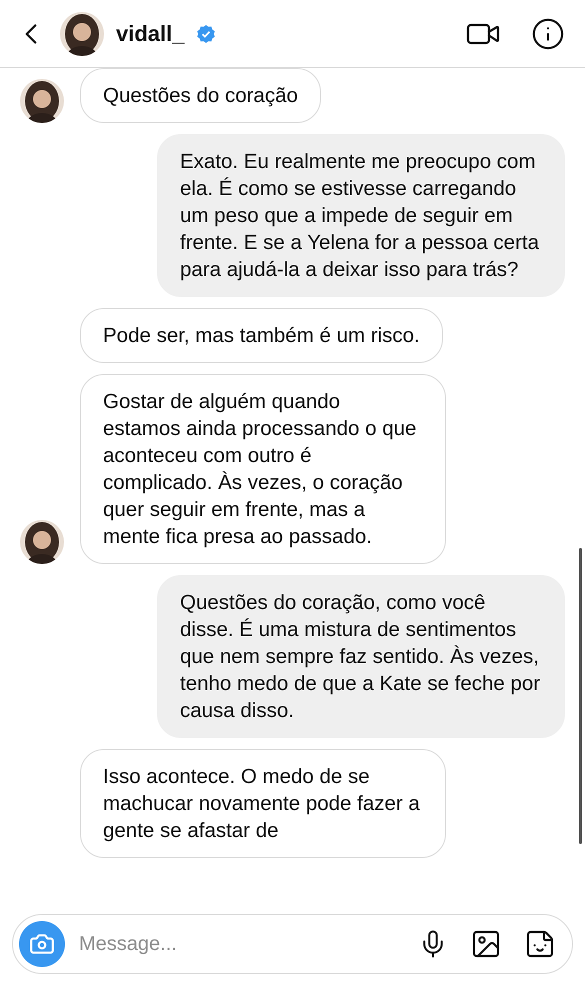 The width and height of the screenshot is (585, 1000). What do you see at coordinates (261, 335) in the screenshot?
I see `message-bubble: Pode ser, mas também é um risco.` at bounding box center [261, 335].